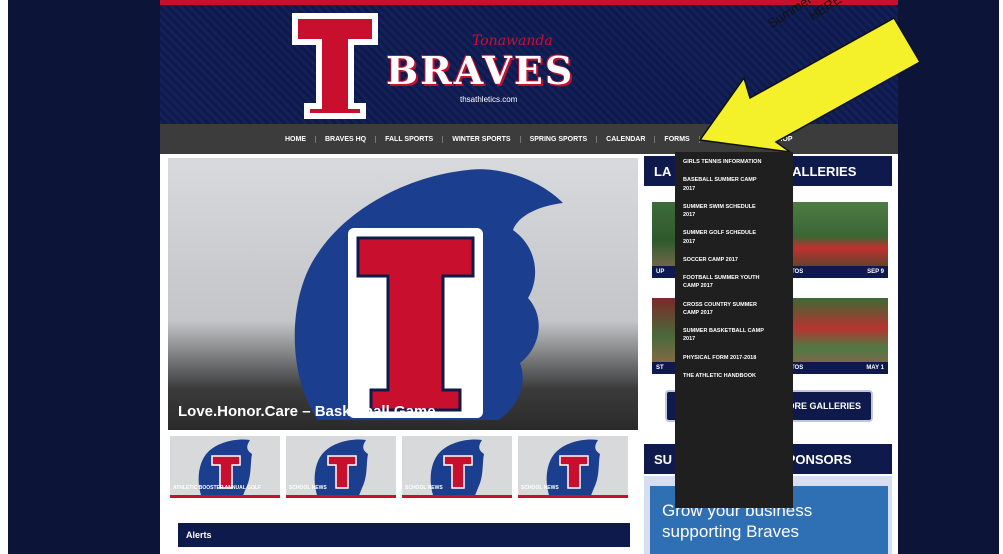 The height and width of the screenshot is (554, 1003). What do you see at coordinates (482, 139) in the screenshot?
I see `nav-winter-sports: WINTER SPORTS` at bounding box center [482, 139].